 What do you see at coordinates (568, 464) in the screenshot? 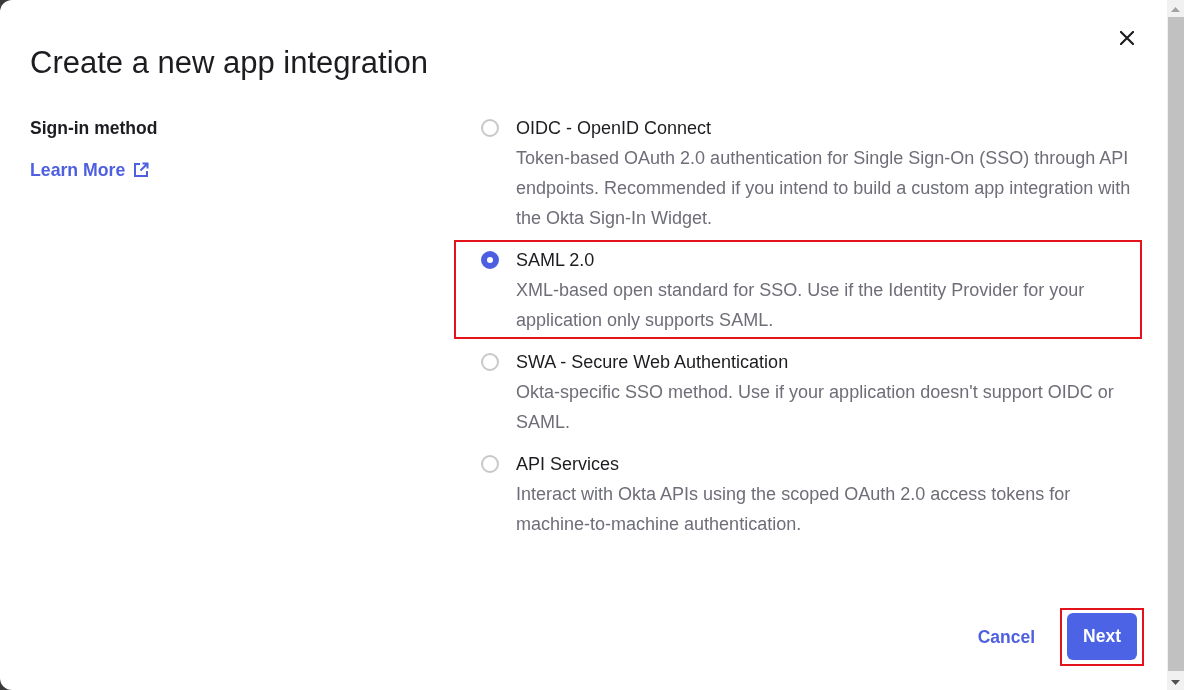
I see `option-label: API Services` at bounding box center [568, 464].